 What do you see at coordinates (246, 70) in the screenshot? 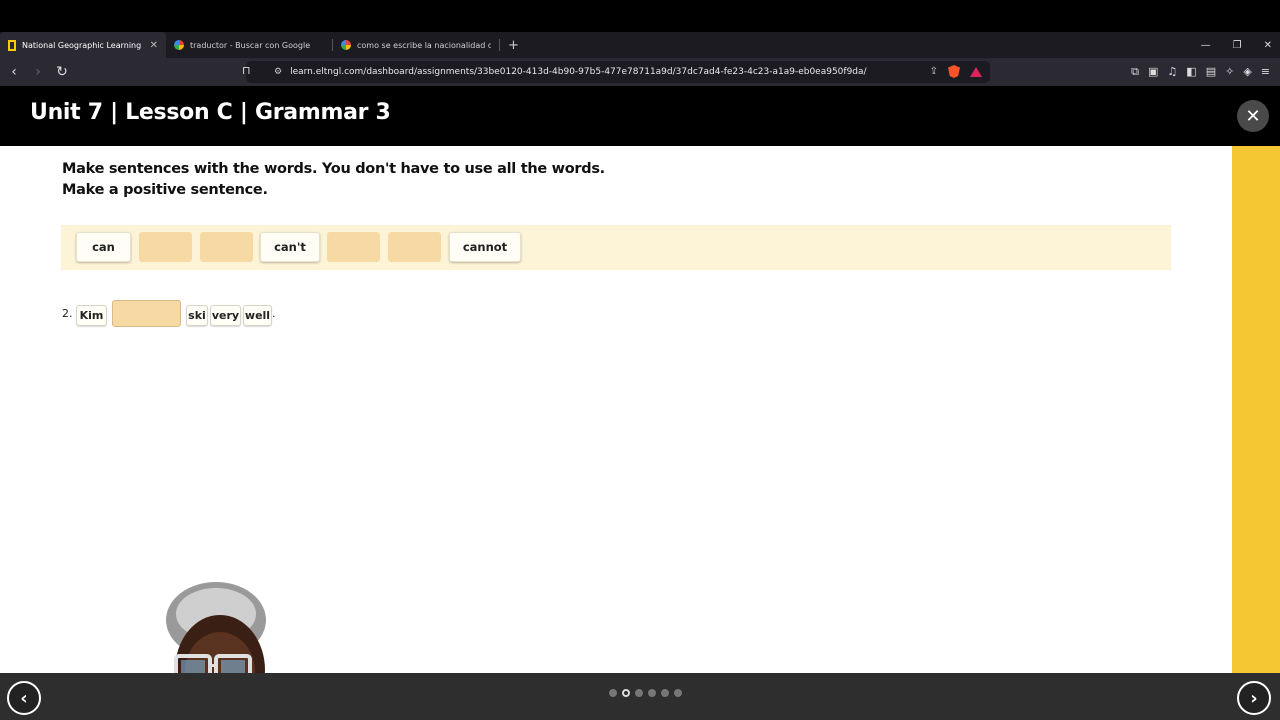
I see `bookmark-icon: ⊓` at bounding box center [246, 70].